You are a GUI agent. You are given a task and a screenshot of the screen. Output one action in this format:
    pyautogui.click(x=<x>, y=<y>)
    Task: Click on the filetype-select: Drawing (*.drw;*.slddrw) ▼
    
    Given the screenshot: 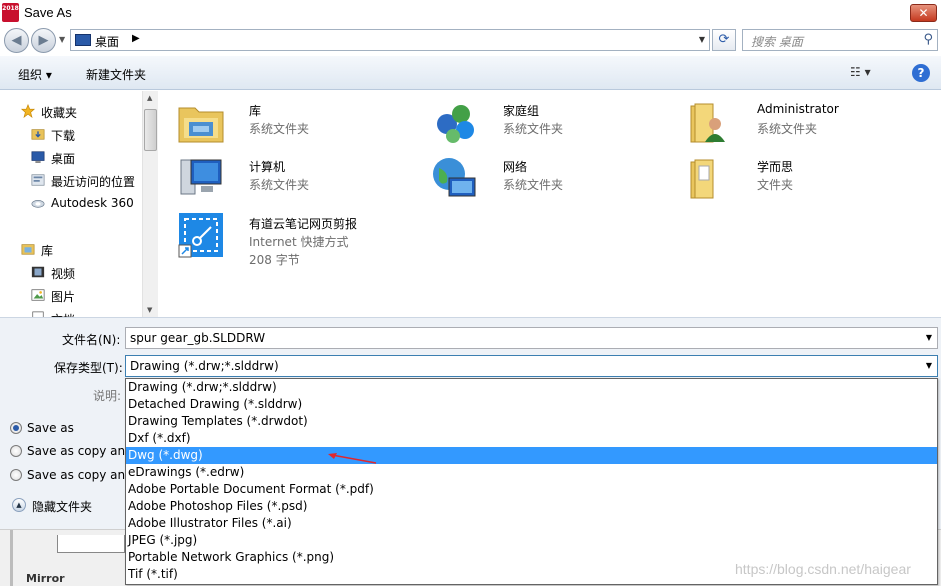 What is the action you would take?
    pyautogui.click(x=531, y=366)
    